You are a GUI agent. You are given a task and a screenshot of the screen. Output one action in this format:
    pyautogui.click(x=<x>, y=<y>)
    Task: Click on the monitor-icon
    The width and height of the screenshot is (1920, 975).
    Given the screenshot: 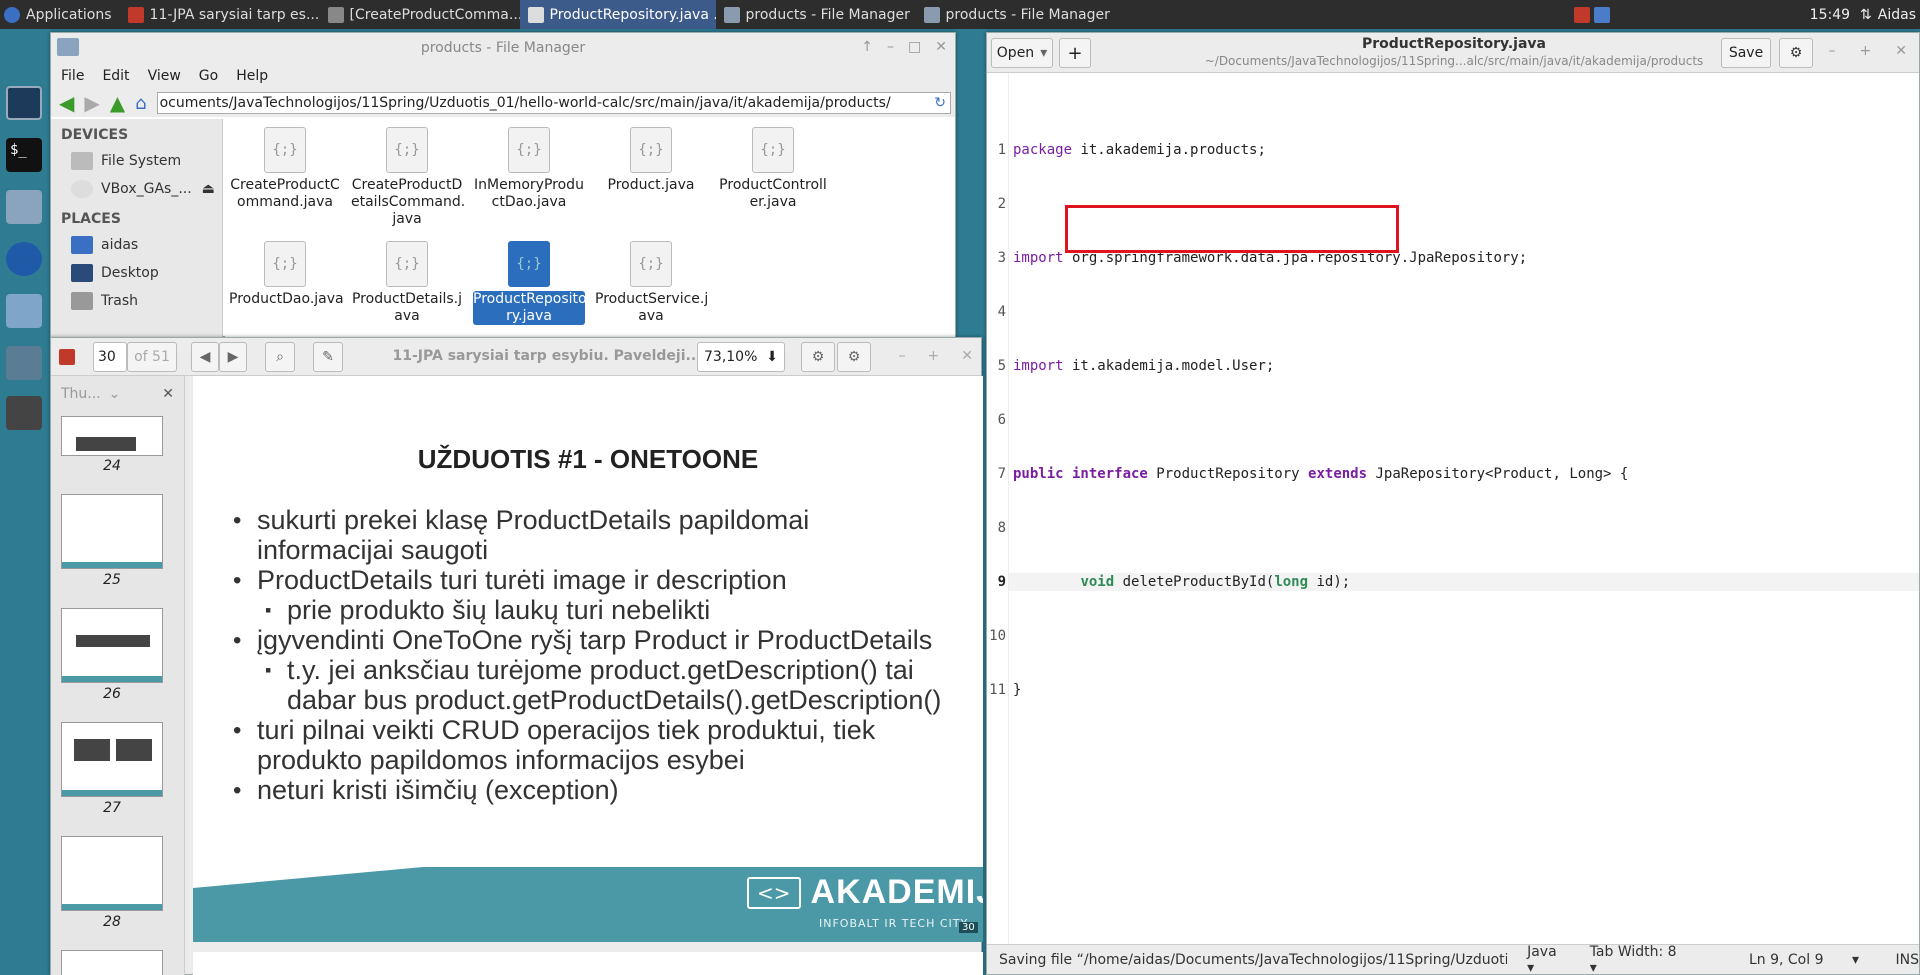 What is the action you would take?
    pyautogui.click(x=24, y=103)
    